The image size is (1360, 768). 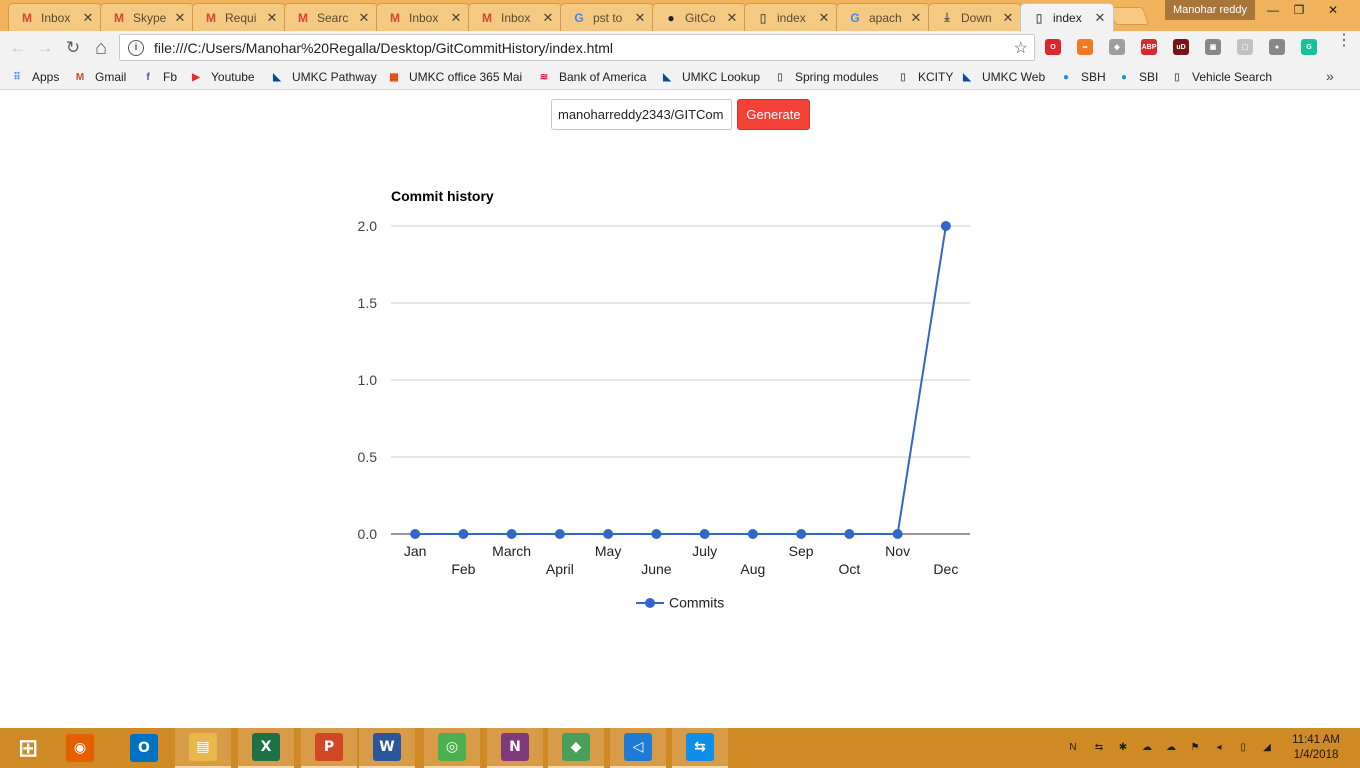 What do you see at coordinates (18, 48) in the screenshot?
I see `back-button: ←` at bounding box center [18, 48].